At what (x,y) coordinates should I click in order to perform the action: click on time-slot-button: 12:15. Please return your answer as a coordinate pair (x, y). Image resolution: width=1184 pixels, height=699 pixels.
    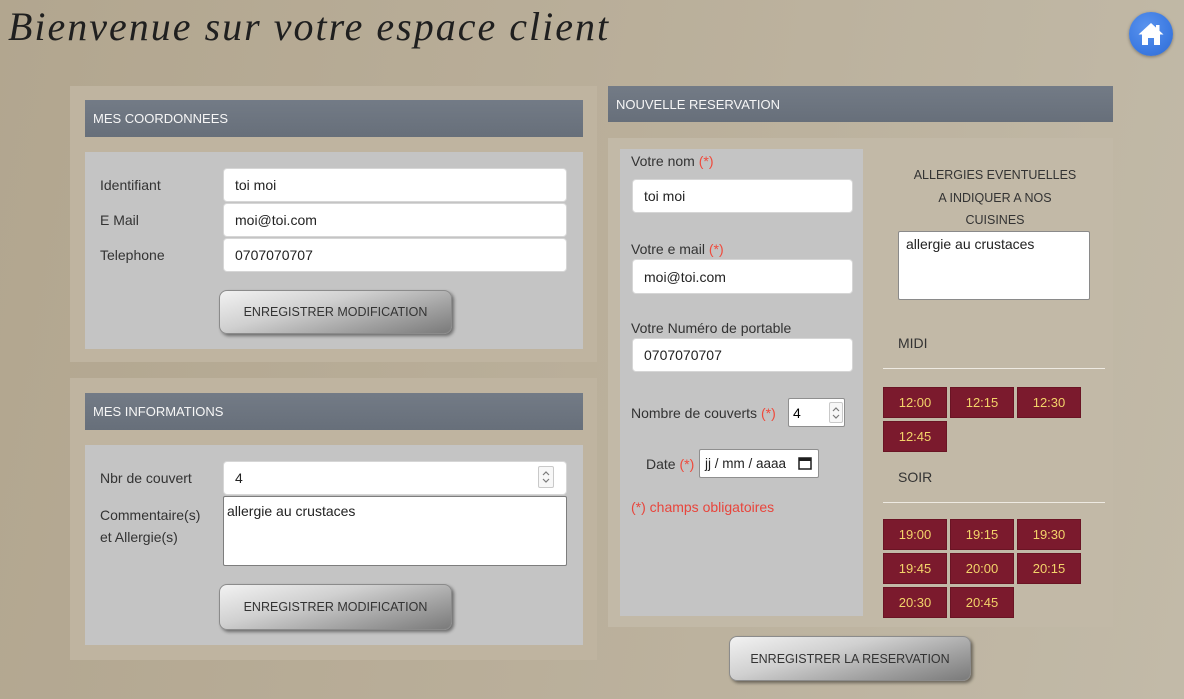
    Looking at the image, I should click on (982, 402).